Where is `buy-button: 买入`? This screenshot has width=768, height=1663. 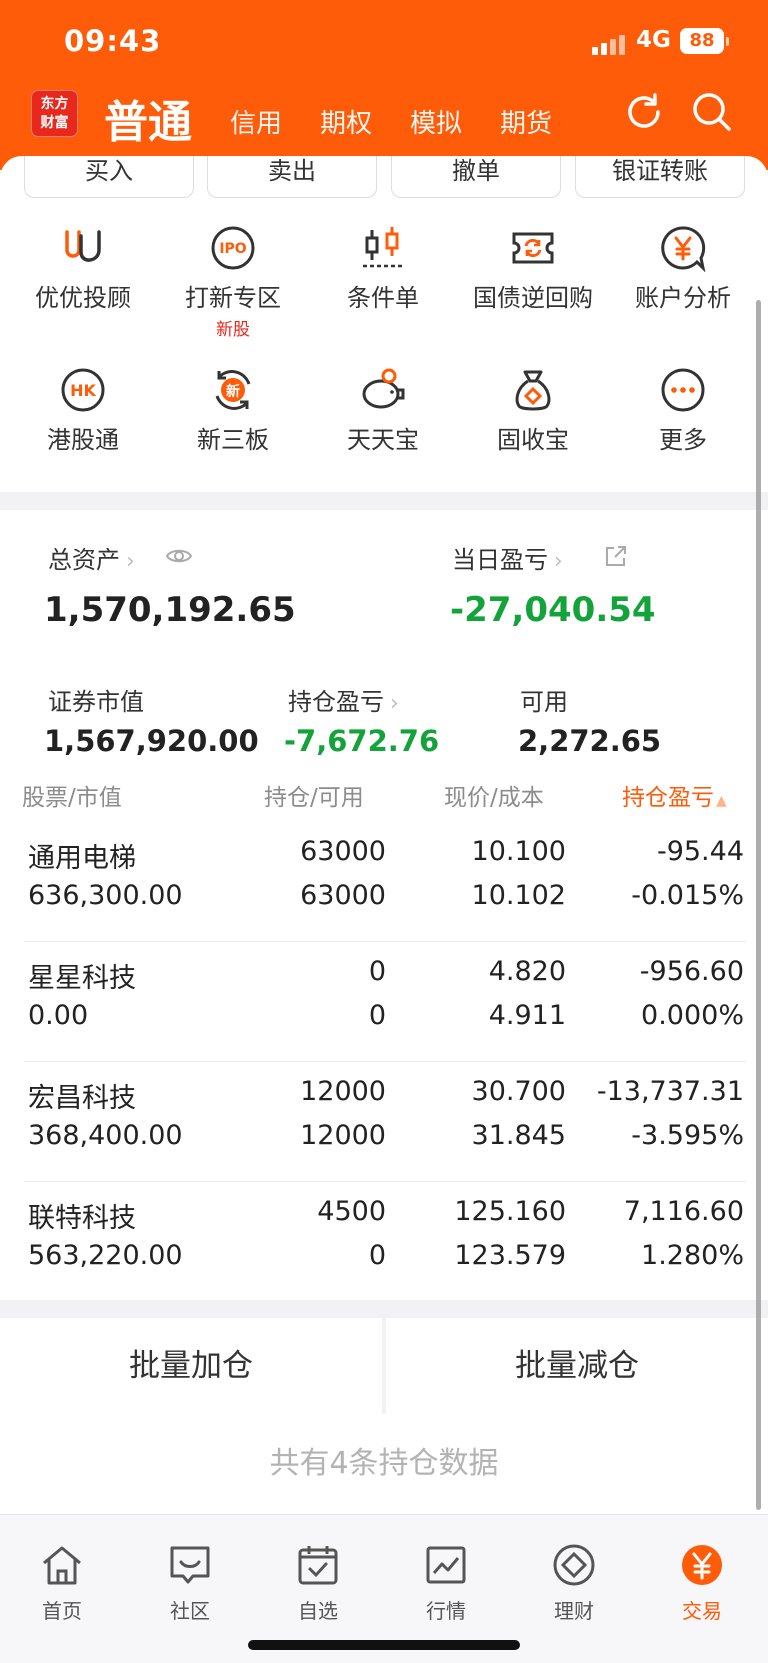
buy-button: 买入 is located at coordinates (109, 177).